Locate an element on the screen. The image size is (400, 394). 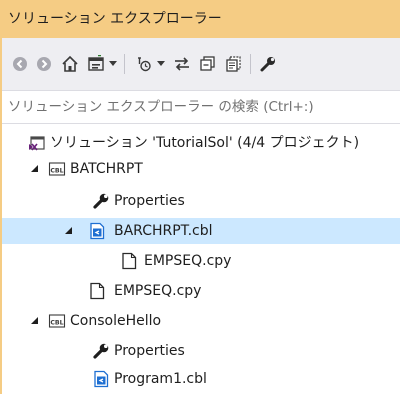
properties-button is located at coordinates (268, 64).